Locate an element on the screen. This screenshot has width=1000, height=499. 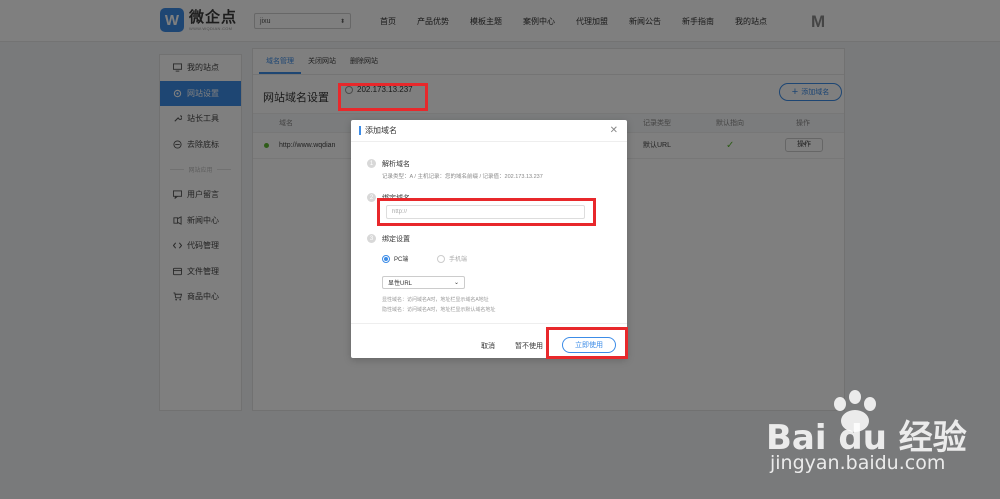
dialog-title: 添加域名 is located at coordinates (381, 130).